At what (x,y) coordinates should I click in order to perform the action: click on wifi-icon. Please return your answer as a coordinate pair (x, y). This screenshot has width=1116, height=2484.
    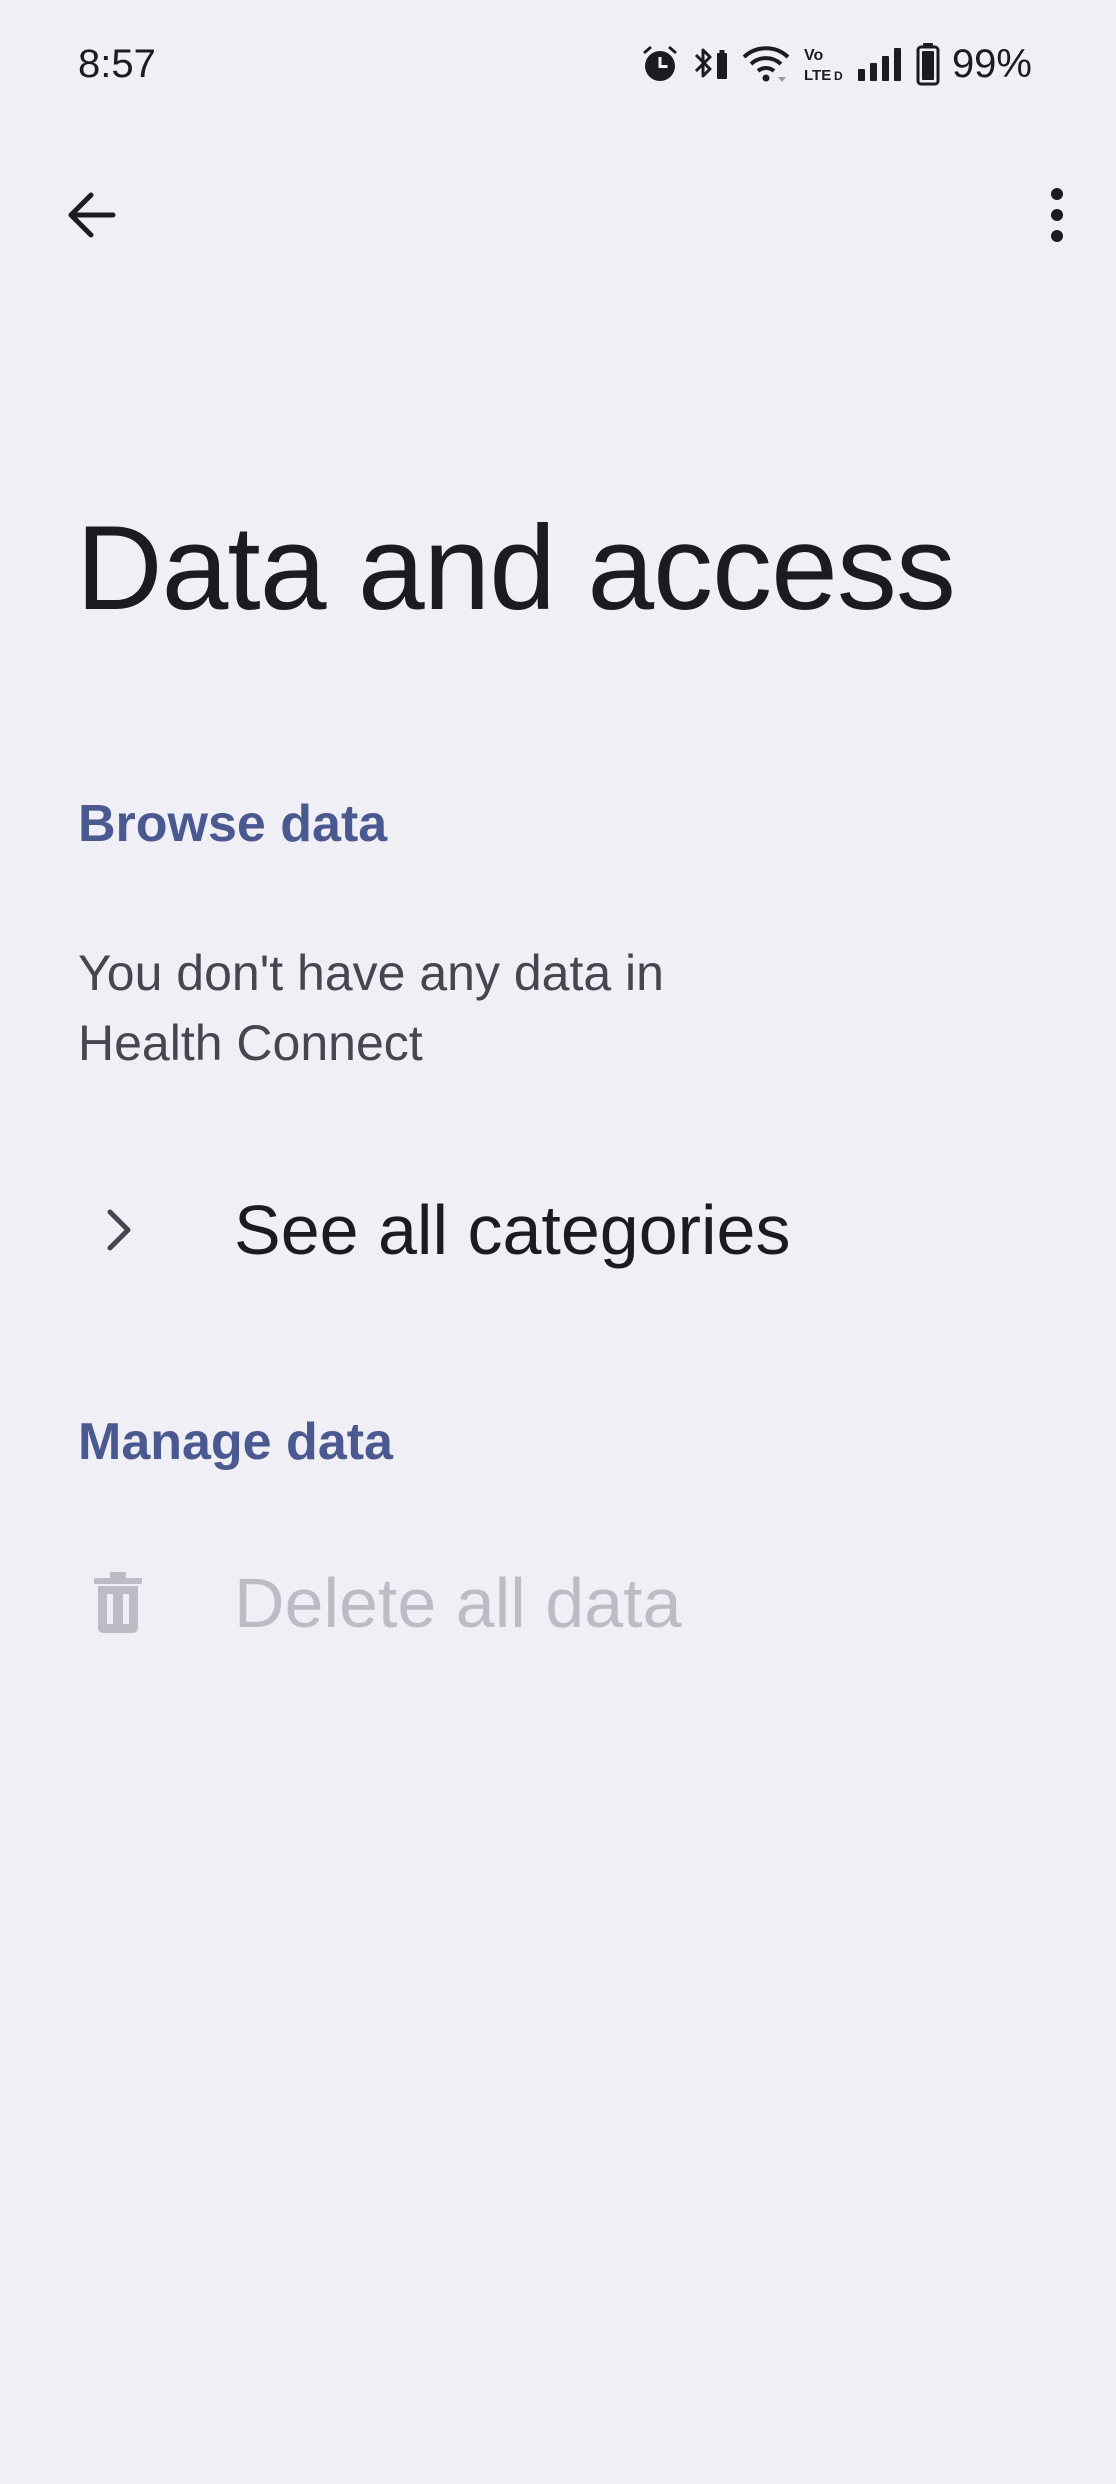
    Looking at the image, I should click on (766, 64).